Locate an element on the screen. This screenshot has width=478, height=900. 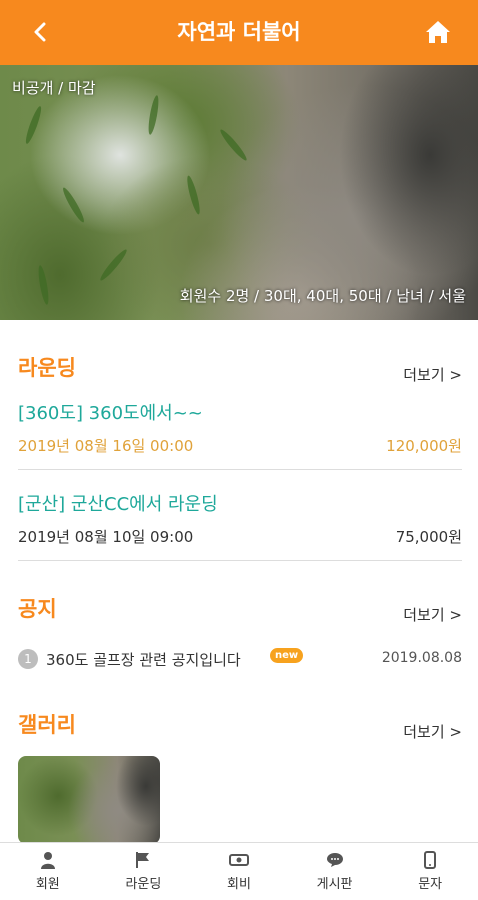
tab-sms: 문자 is located at coordinates (430, 871).